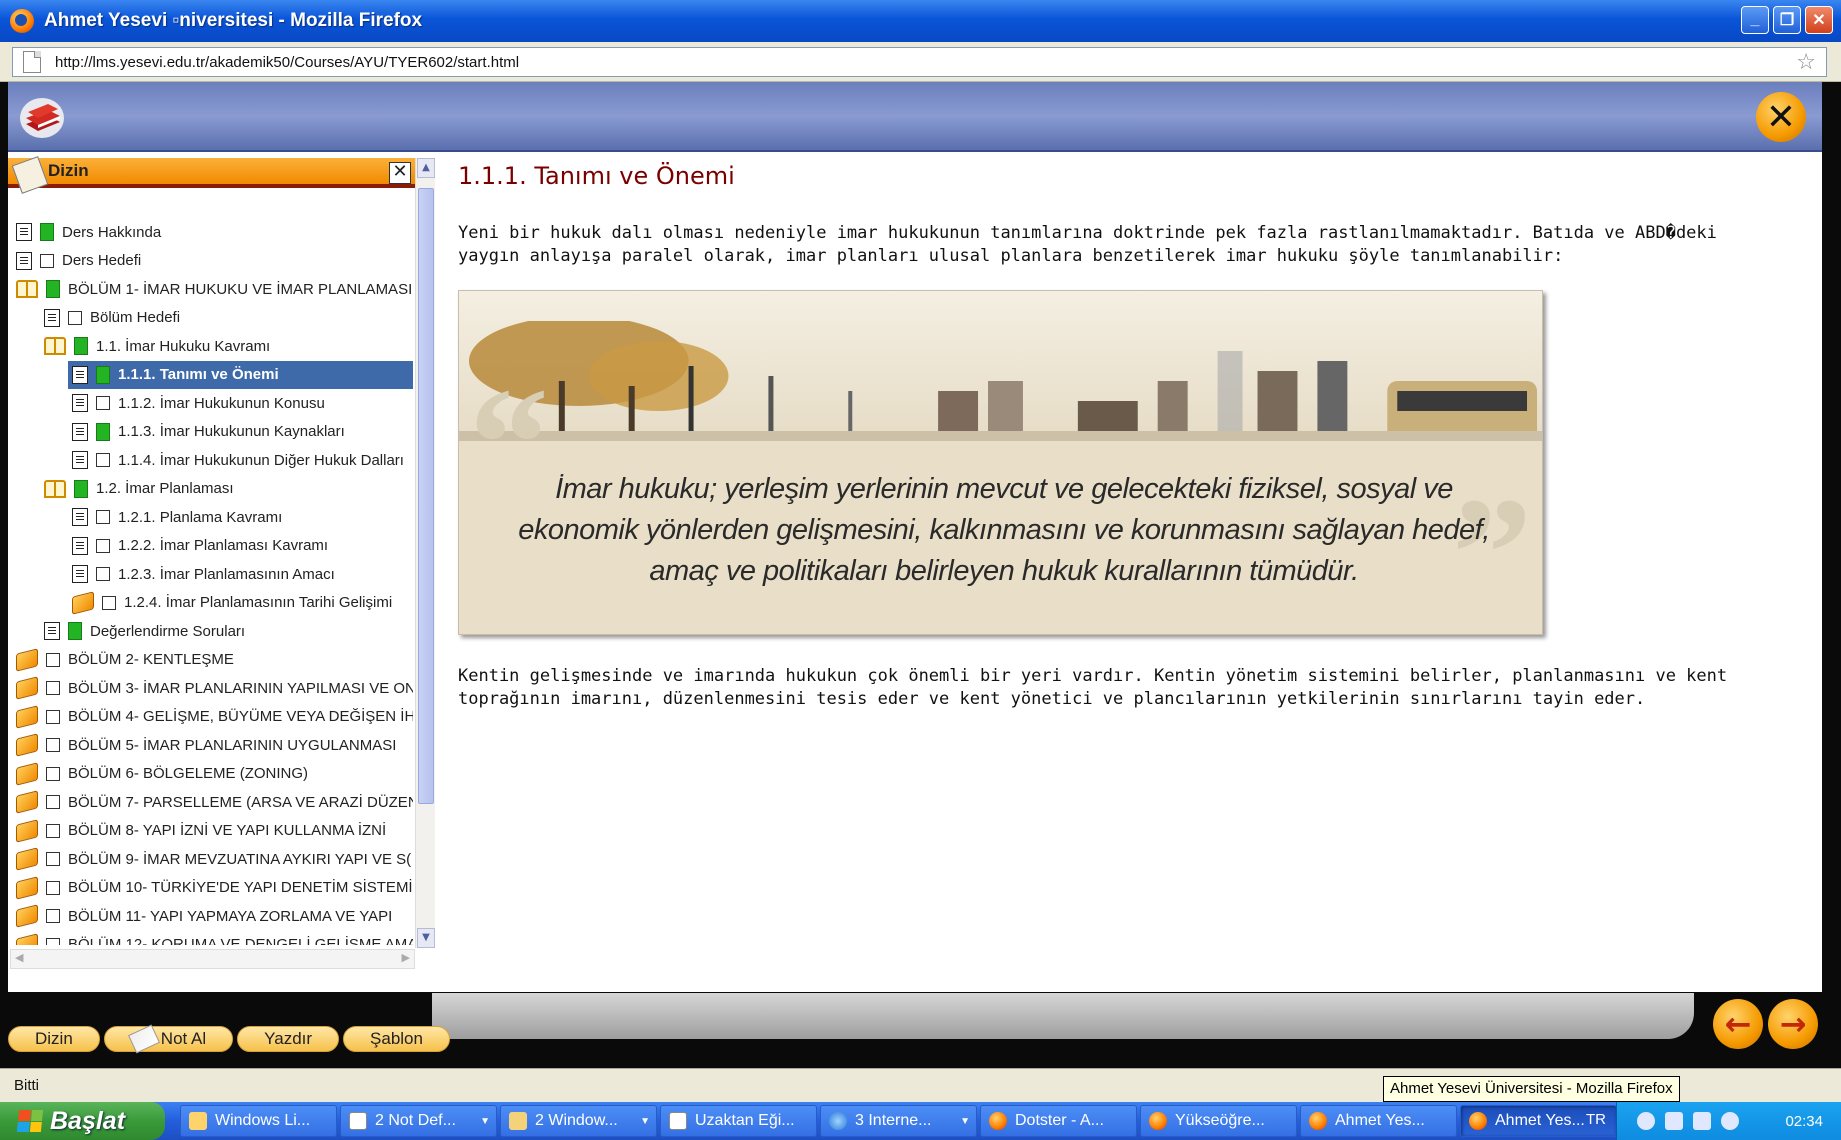  I want to click on index-item: BÖLÜM 6- BÖLGELEME (ZONING), so click(212, 774).